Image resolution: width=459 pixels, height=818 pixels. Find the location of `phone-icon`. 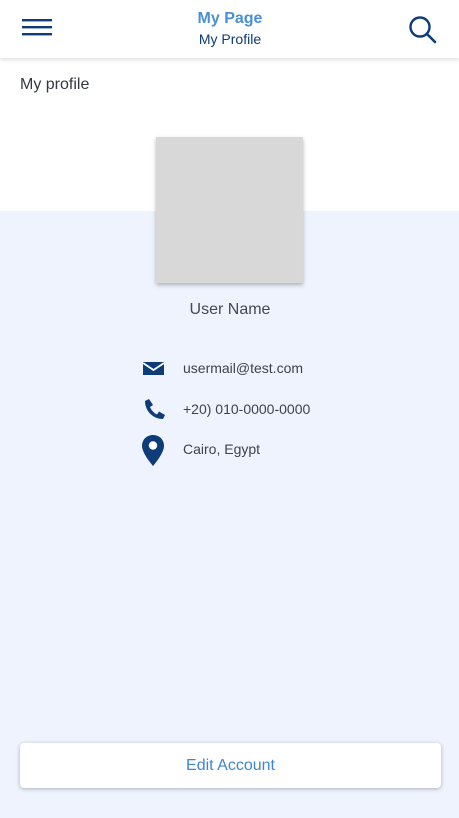

phone-icon is located at coordinates (154, 409).